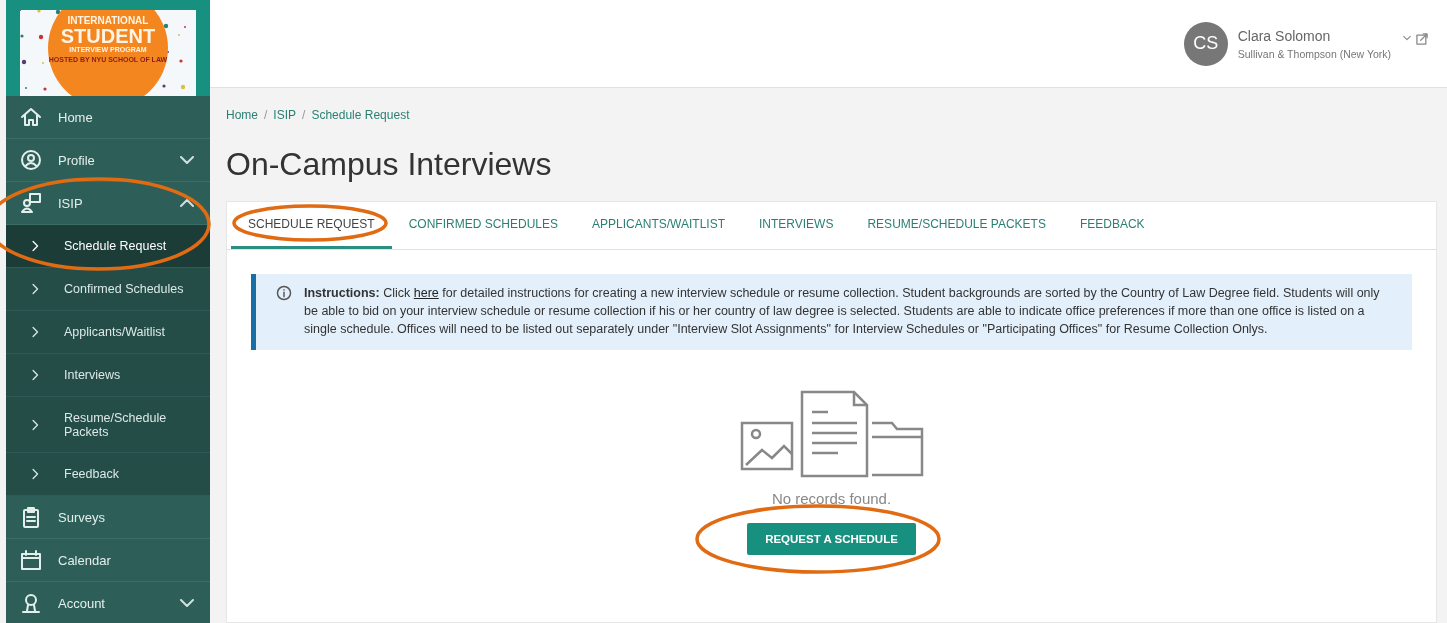  I want to click on sidebar-subitem: Feedback, so click(108, 474).